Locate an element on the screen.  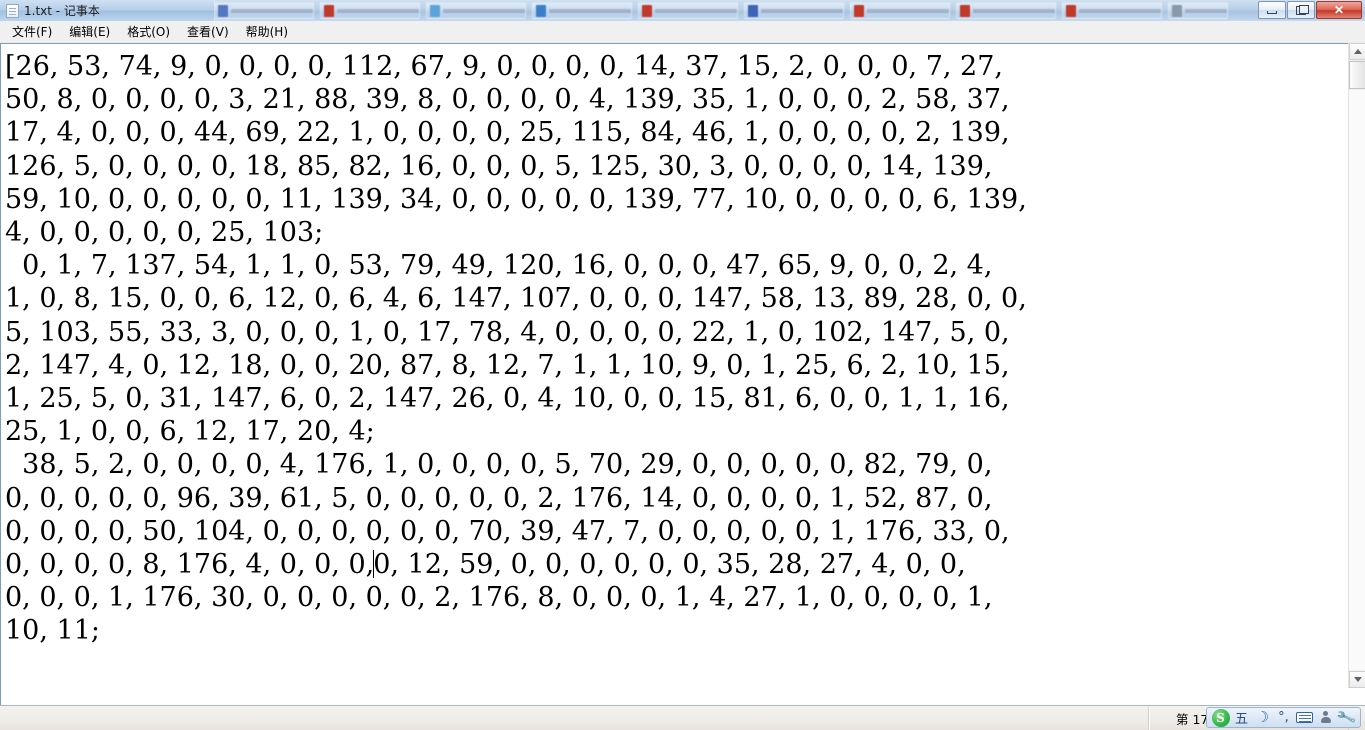
restore-button is located at coordinates (1301, 10).